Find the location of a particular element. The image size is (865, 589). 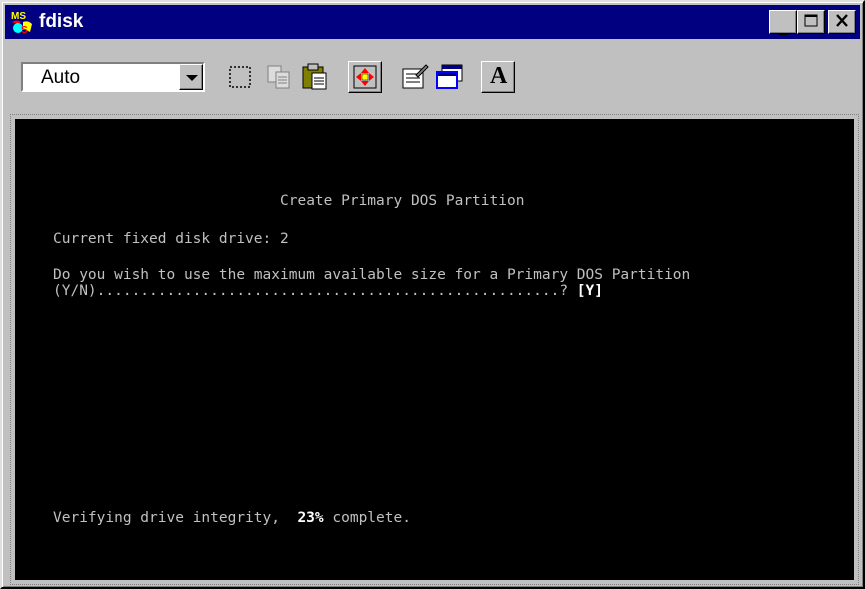

console-status-prefix: Verifying drive integrity, is located at coordinates (166, 518).